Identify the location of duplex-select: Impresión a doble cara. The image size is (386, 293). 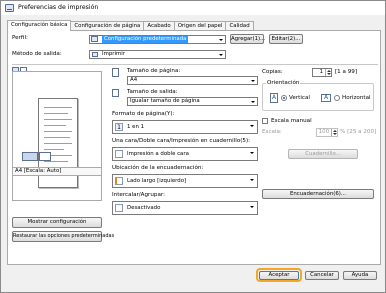
(185, 154).